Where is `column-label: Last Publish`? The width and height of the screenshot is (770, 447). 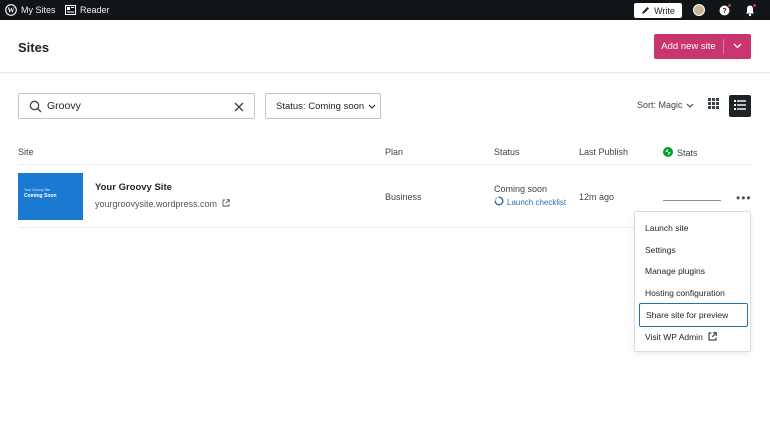 column-label: Last Publish is located at coordinates (604, 152).